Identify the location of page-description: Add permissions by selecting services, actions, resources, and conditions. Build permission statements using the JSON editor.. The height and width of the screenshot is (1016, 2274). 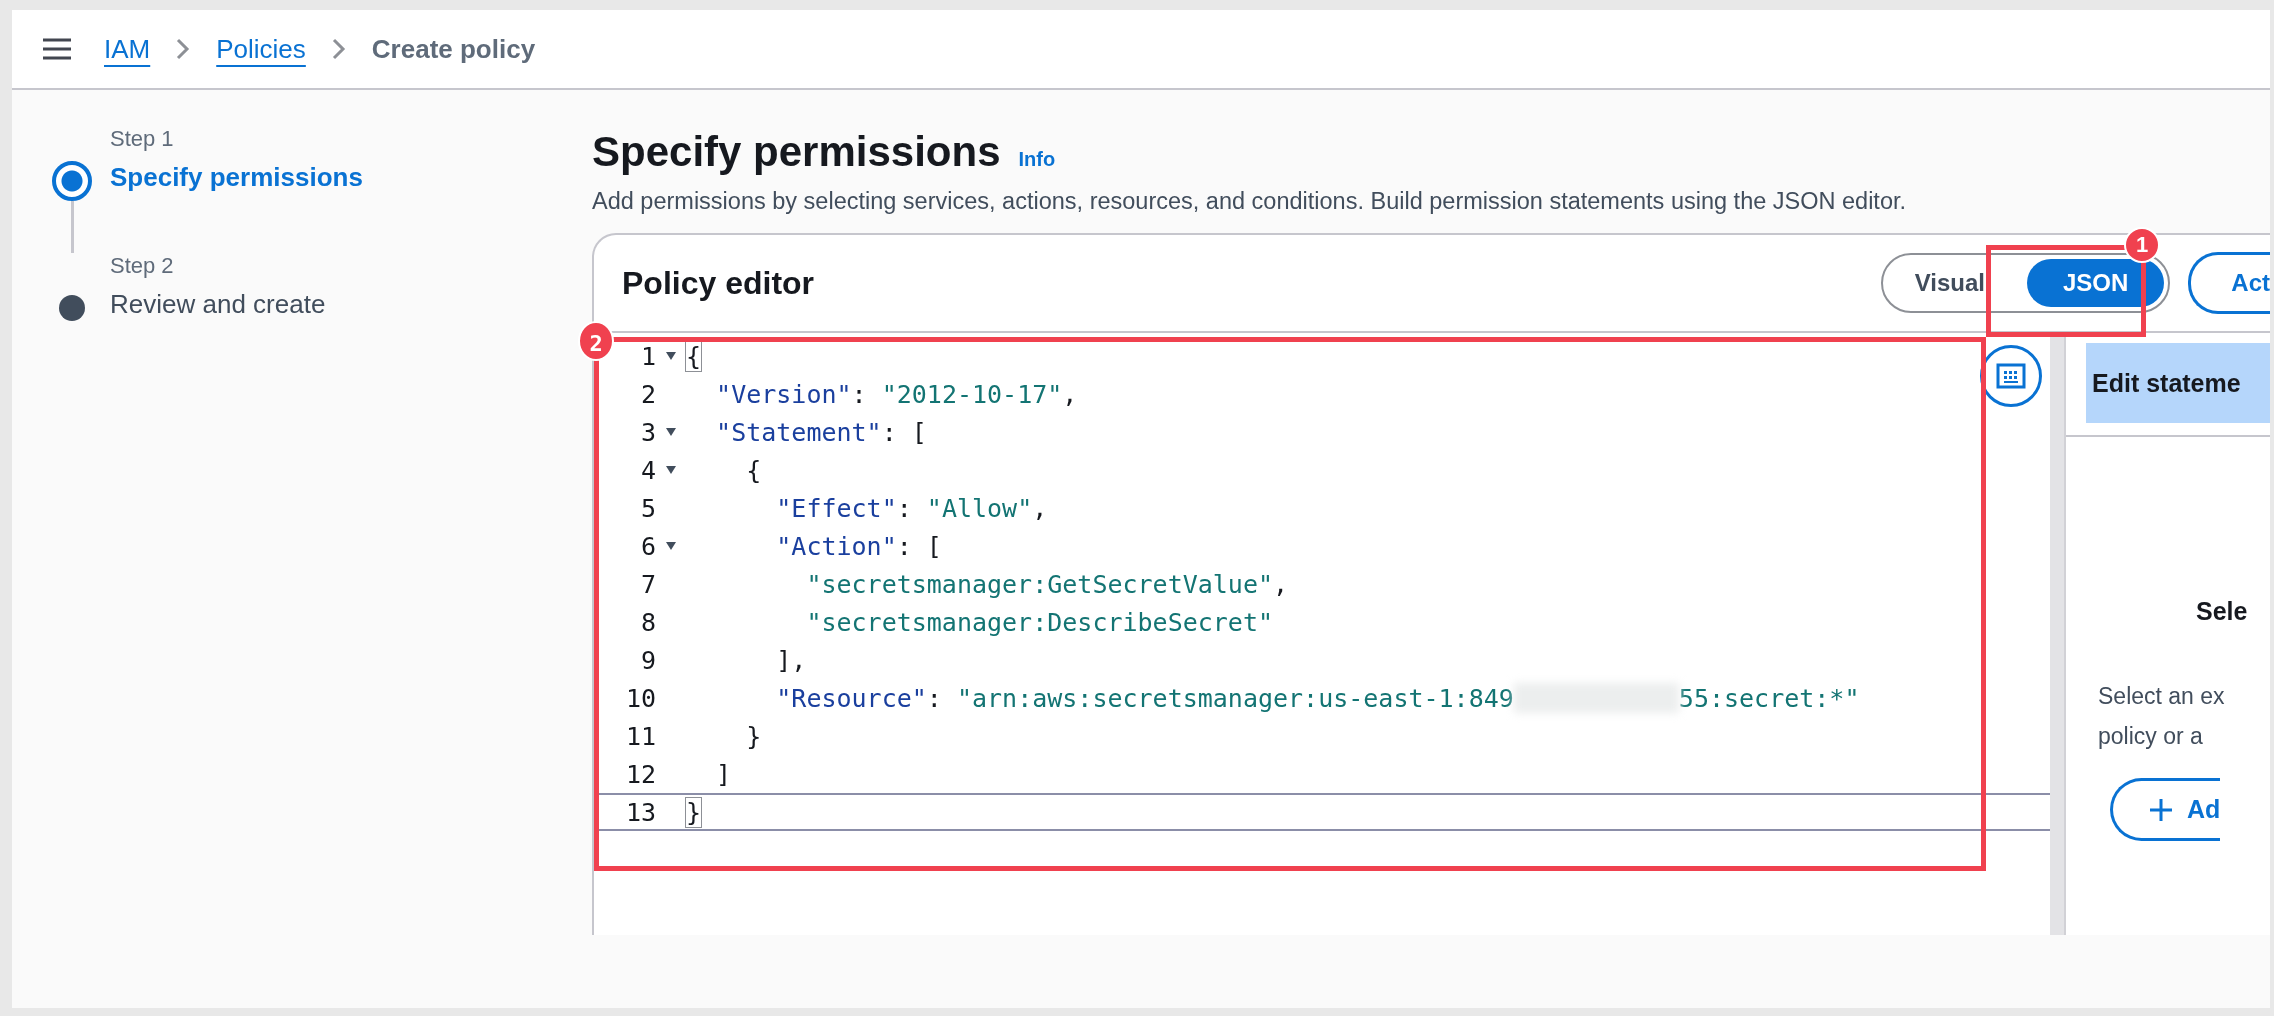
(1249, 201).